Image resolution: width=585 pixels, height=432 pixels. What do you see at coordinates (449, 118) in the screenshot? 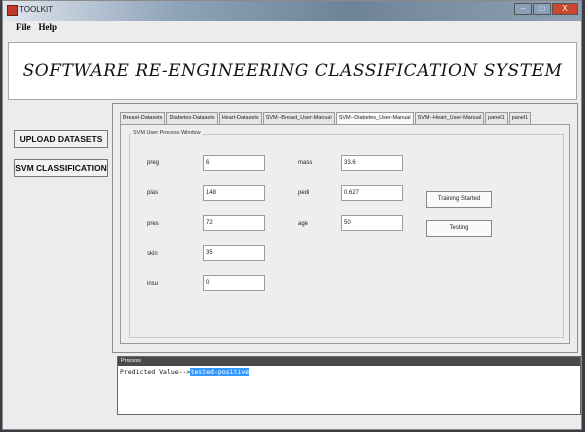
I see `tab-svm-heart-user-manual: SVM--Heart_User-Manual` at bounding box center [449, 118].